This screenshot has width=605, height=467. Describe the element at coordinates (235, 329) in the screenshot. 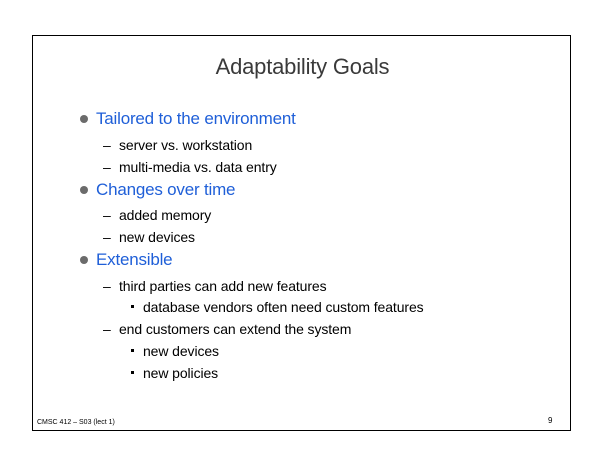

I see `subitem-end-customers: end customers can extend the system` at that location.